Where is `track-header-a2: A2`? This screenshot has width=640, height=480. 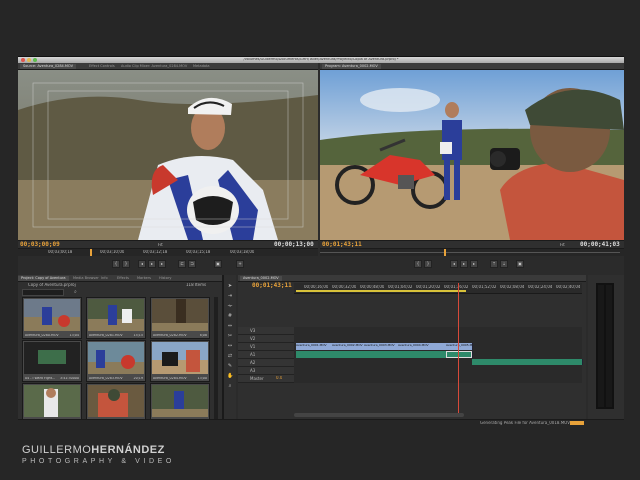
track-header-a2: A2 is located at coordinates (266, 363).